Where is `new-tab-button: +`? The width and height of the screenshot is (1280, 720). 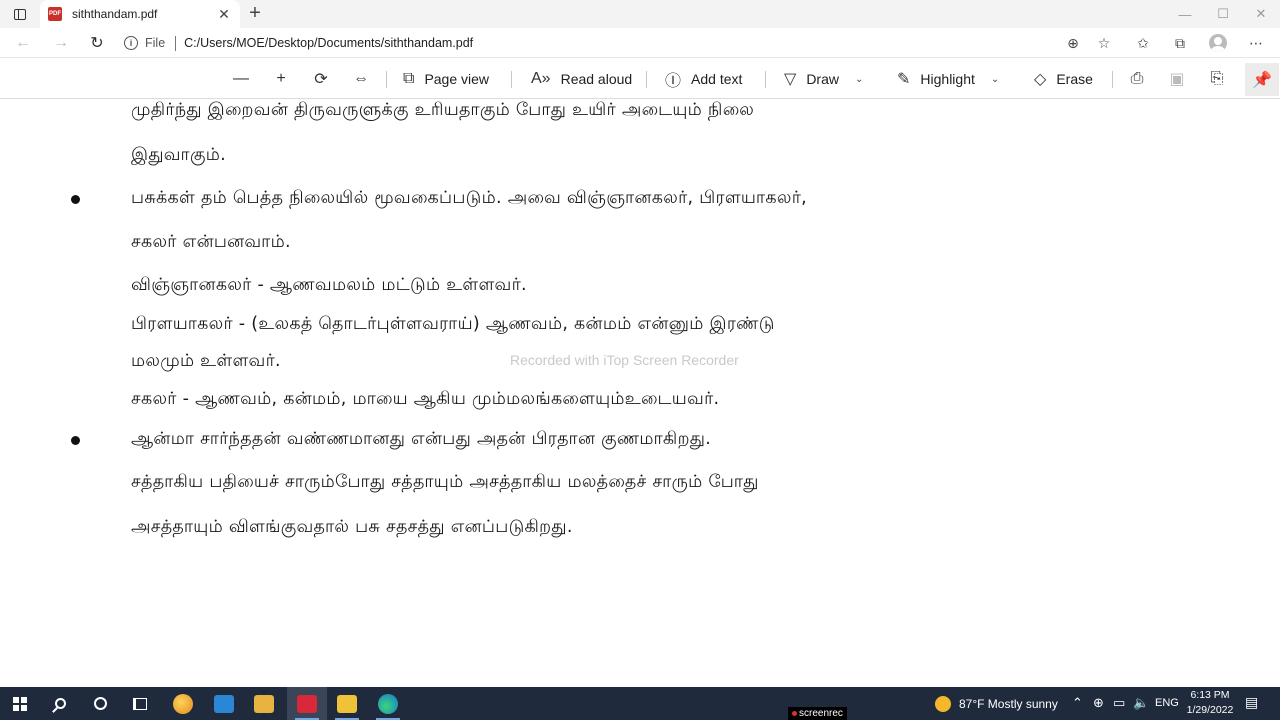
new-tab-button: + is located at coordinates (255, 14).